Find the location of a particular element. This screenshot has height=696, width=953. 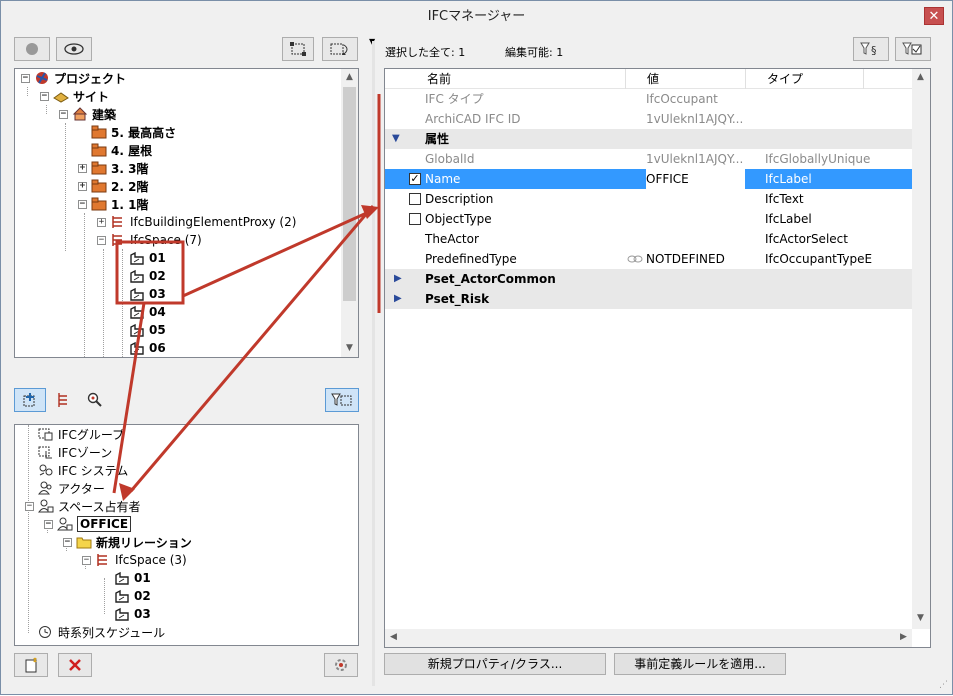

tree-scrollbar: ▲ ▼ is located at coordinates (349, 213).